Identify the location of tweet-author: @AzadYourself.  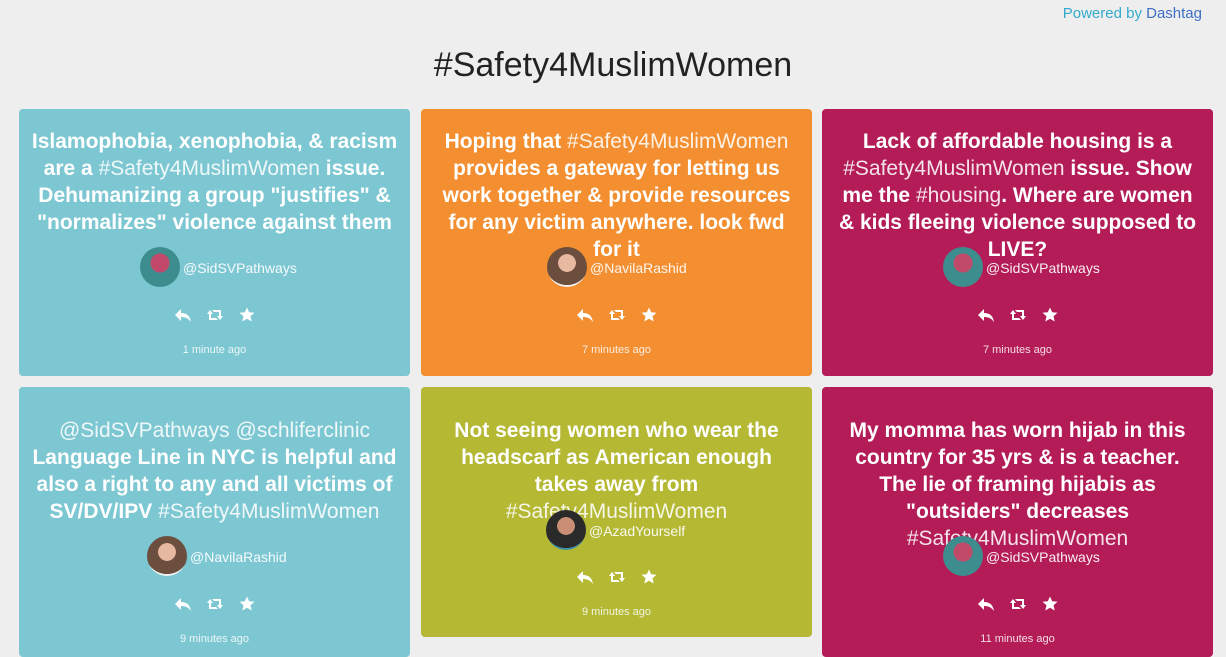
(616, 530).